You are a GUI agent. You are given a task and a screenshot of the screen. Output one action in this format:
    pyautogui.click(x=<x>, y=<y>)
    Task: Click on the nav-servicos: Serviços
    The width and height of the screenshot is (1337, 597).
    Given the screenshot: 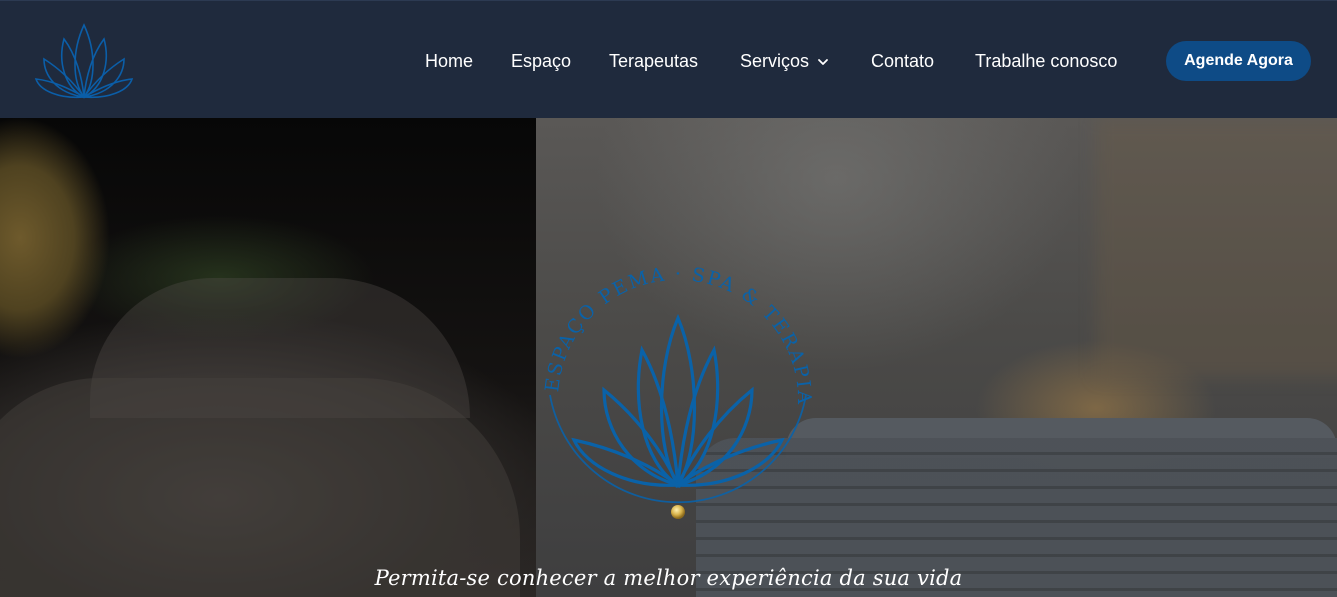 What is the action you would take?
    pyautogui.click(x=784, y=61)
    